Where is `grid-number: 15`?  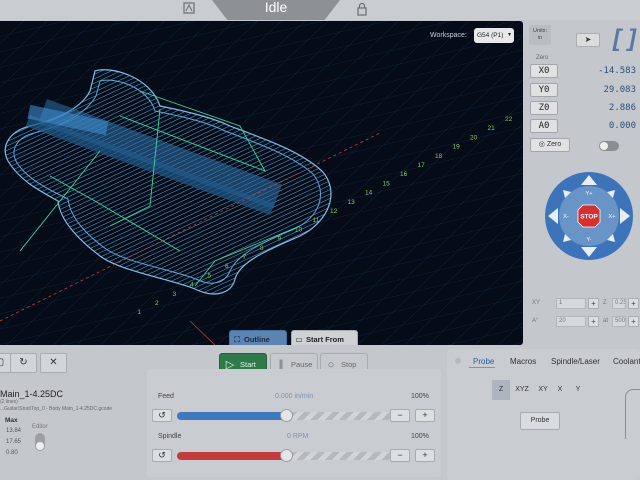
grid-number: 15 is located at coordinates (387, 183).